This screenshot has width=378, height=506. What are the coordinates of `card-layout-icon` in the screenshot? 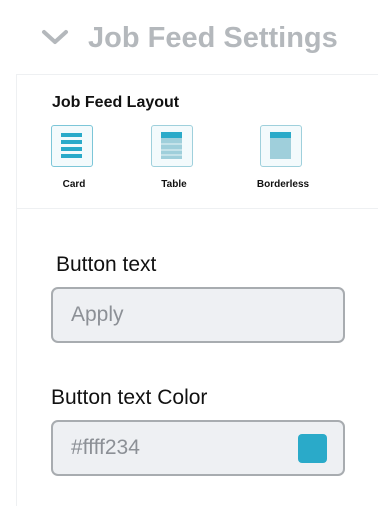 It's located at (72, 146).